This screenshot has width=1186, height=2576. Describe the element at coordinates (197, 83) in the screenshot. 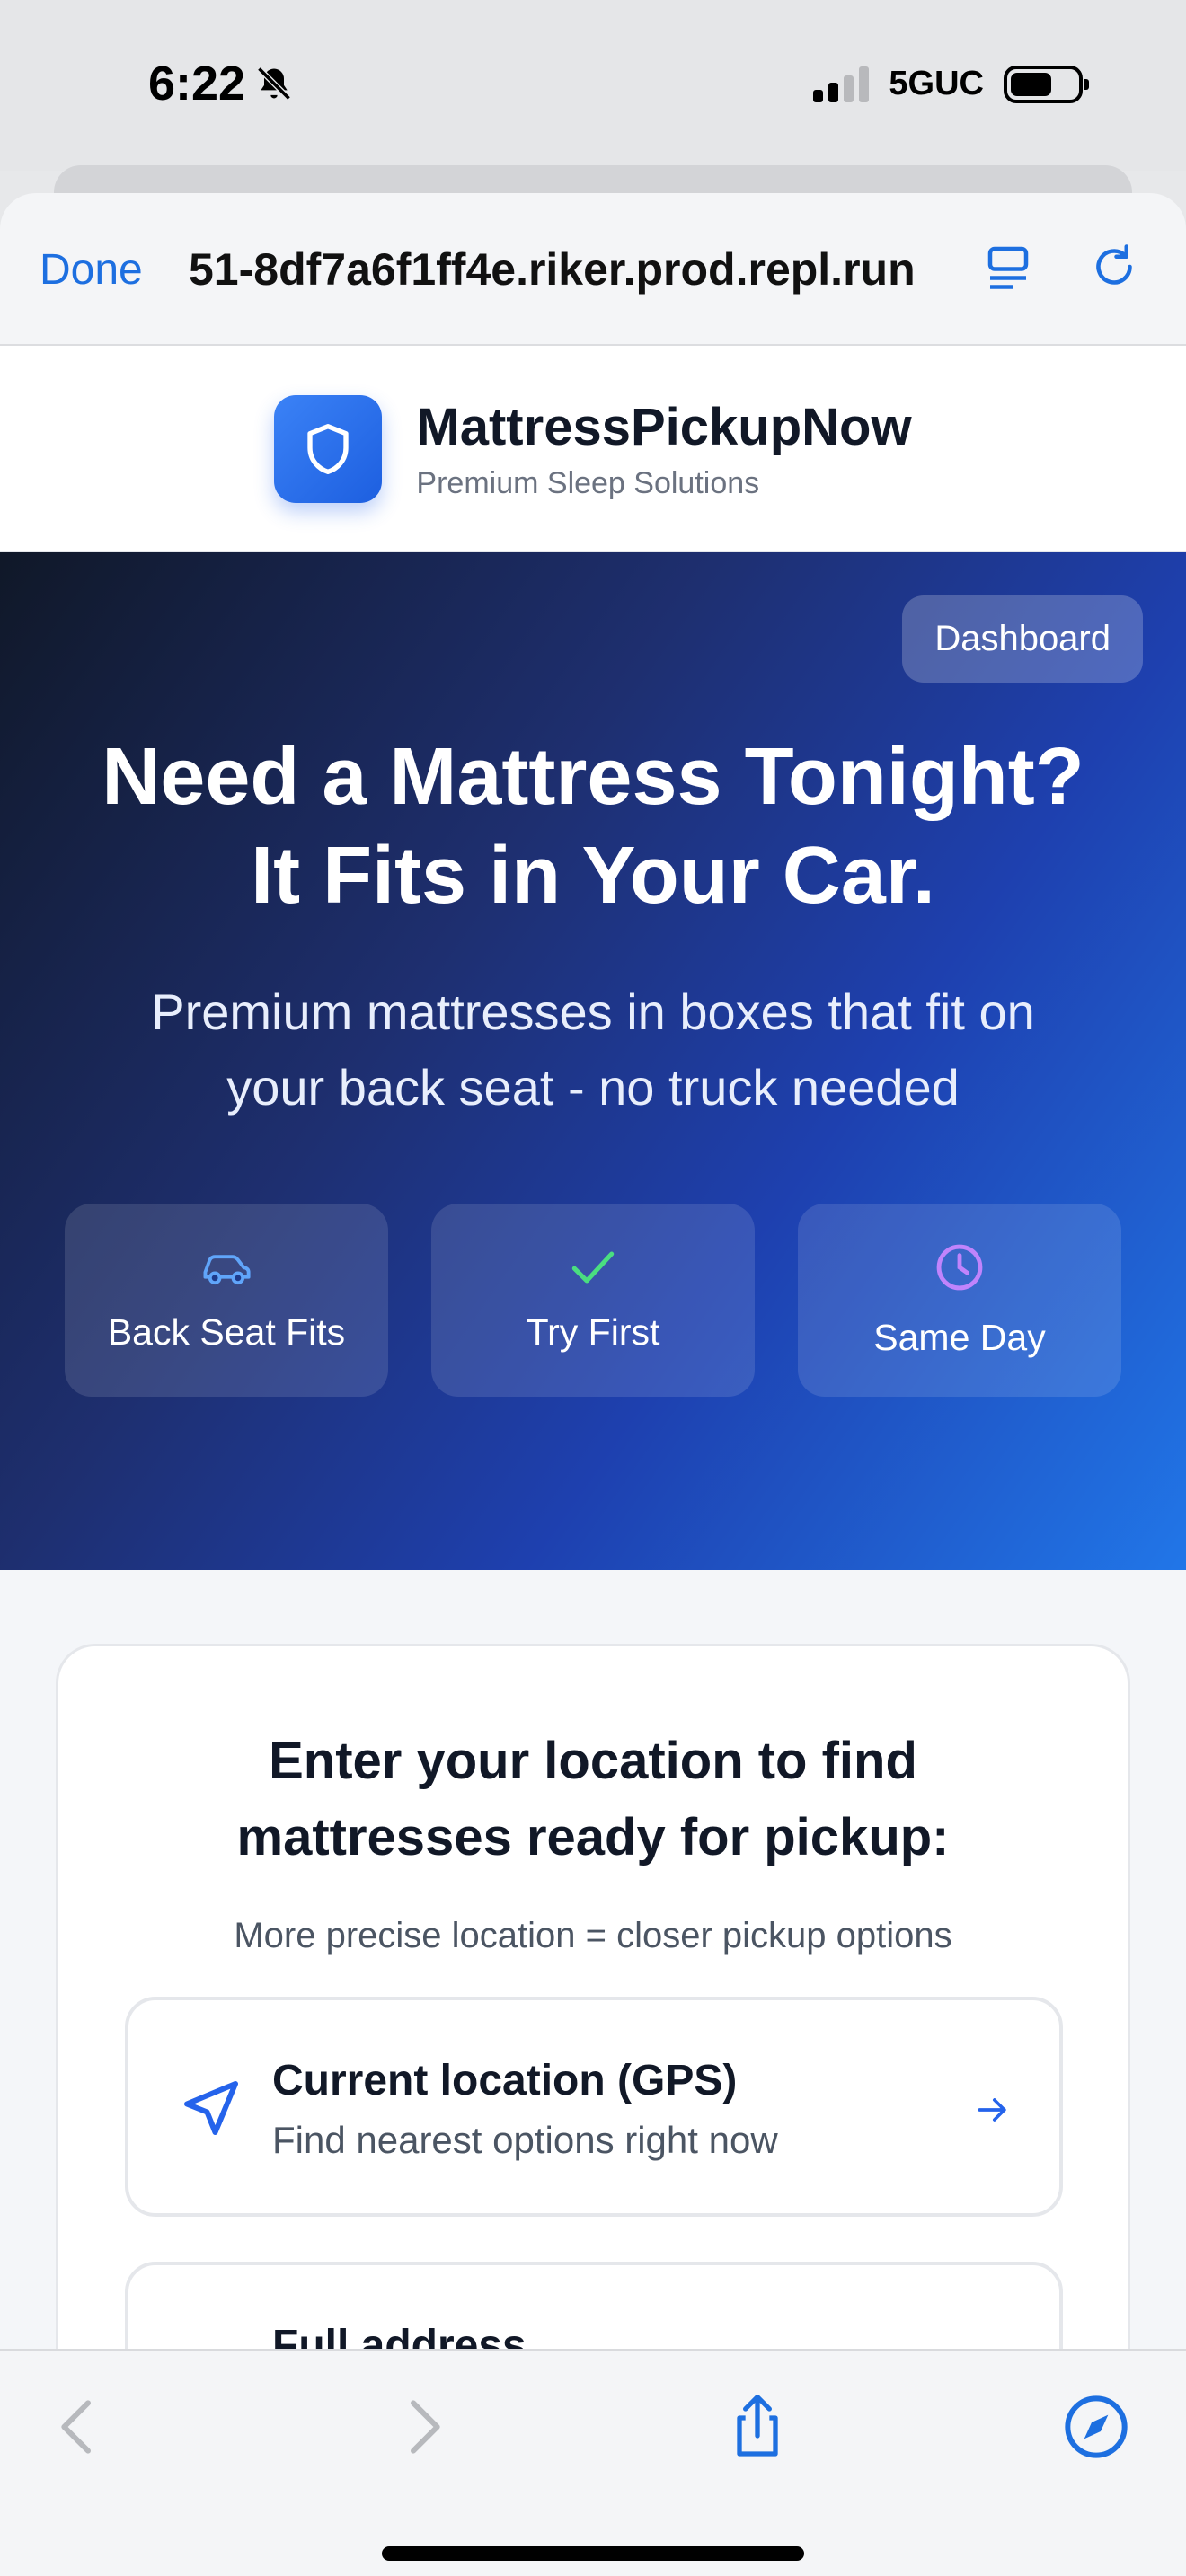

I see `clock-text: 6:22` at that location.